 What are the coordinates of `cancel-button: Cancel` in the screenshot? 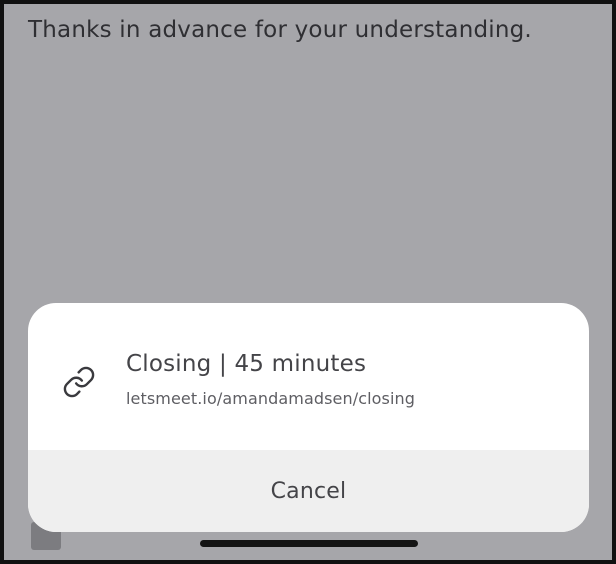 It's located at (308, 491).